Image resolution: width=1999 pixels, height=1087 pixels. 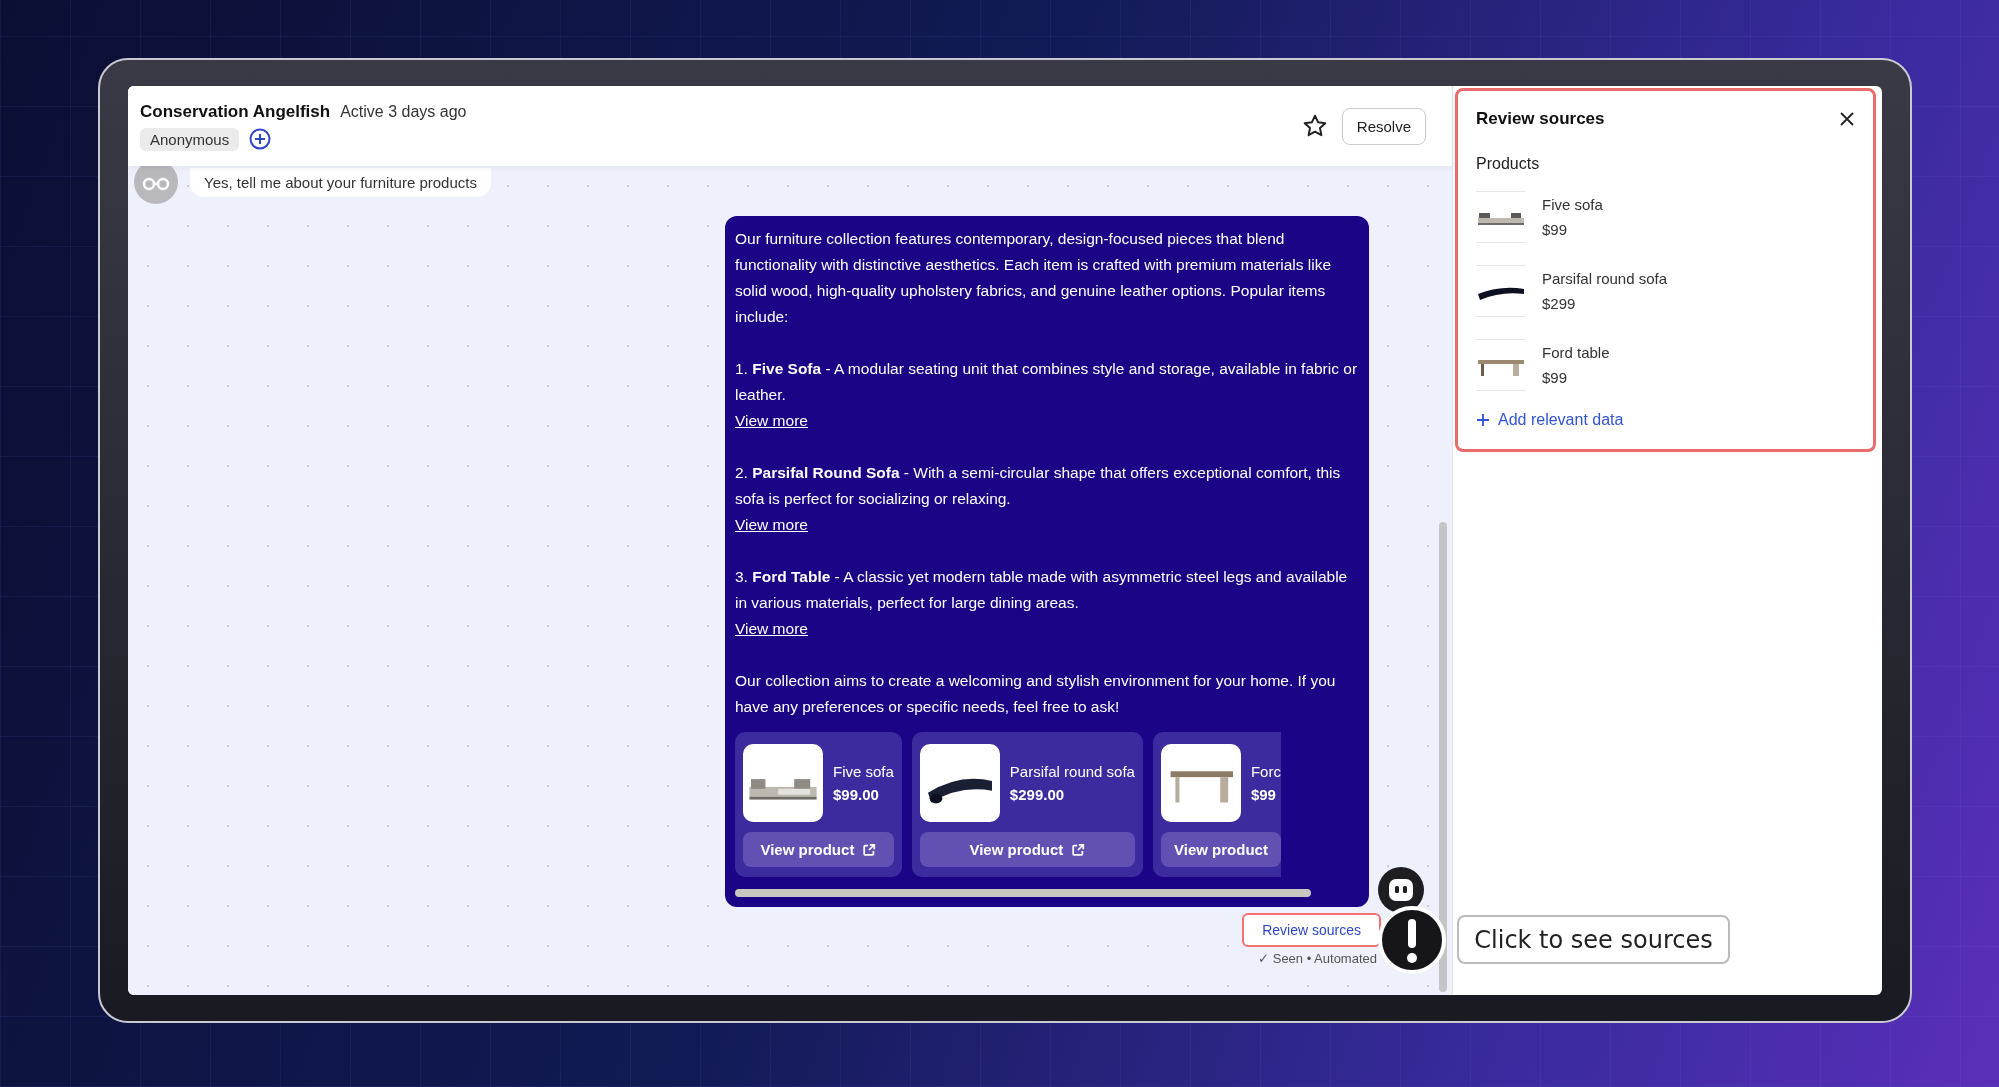 I want to click on add-data-link: Add relevant data, so click(x=1550, y=420).